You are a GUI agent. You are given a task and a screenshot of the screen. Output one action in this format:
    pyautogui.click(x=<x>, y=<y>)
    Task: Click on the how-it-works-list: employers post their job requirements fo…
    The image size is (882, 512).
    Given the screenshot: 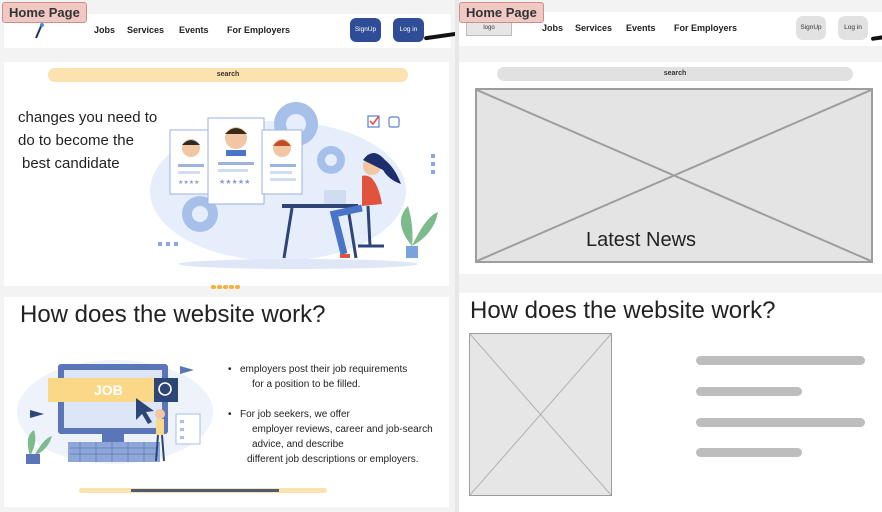 What is the action you would take?
    pyautogui.click(x=339, y=414)
    